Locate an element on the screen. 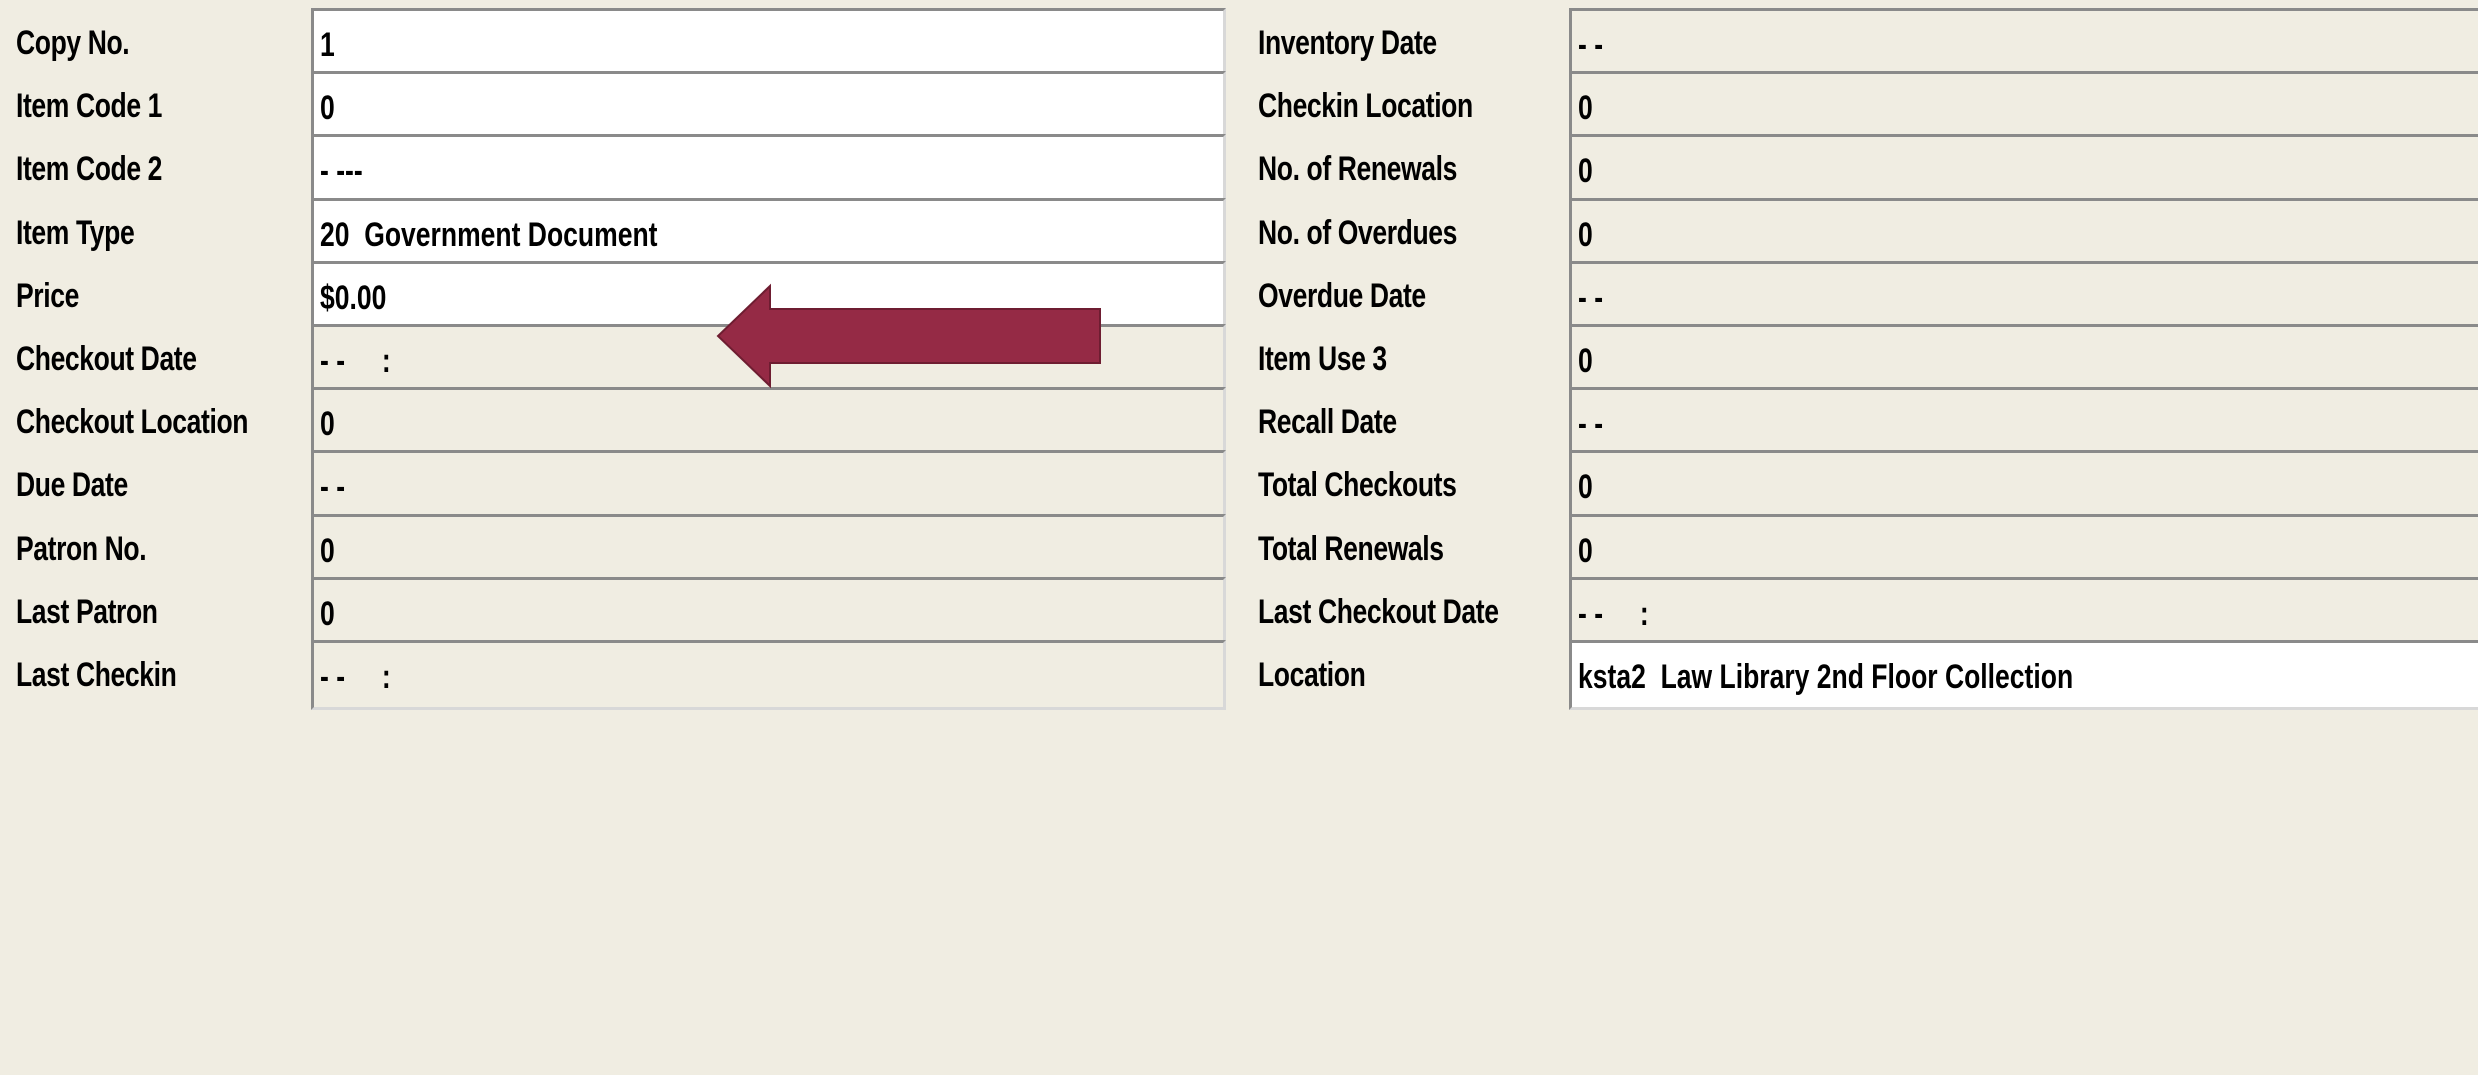  inventory-date-field: - - is located at coordinates (2023, 43).